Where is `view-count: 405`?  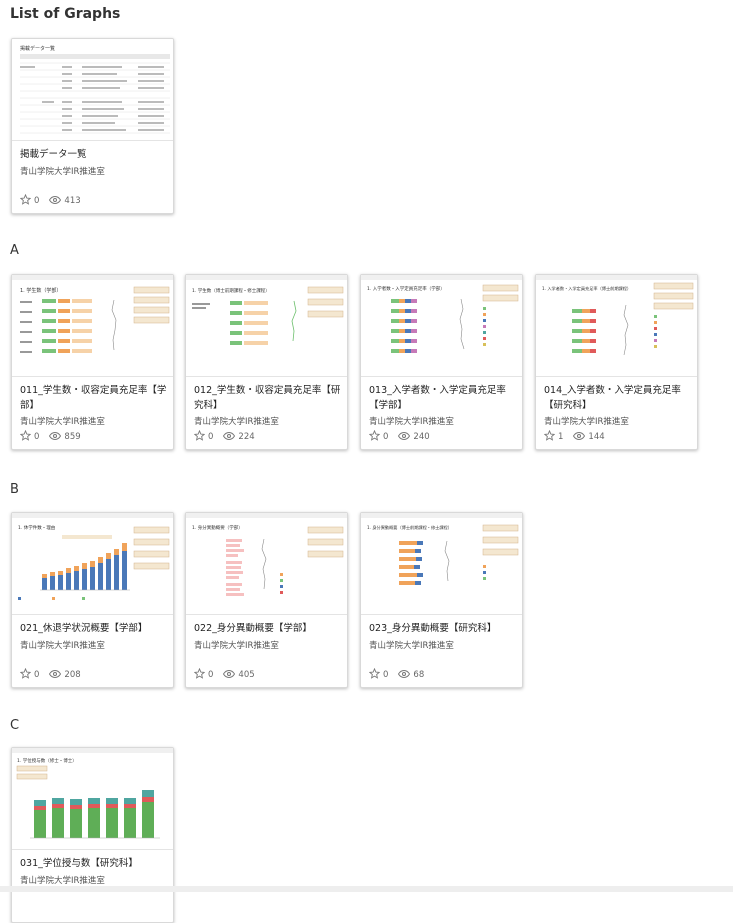 view-count: 405 is located at coordinates (246, 675).